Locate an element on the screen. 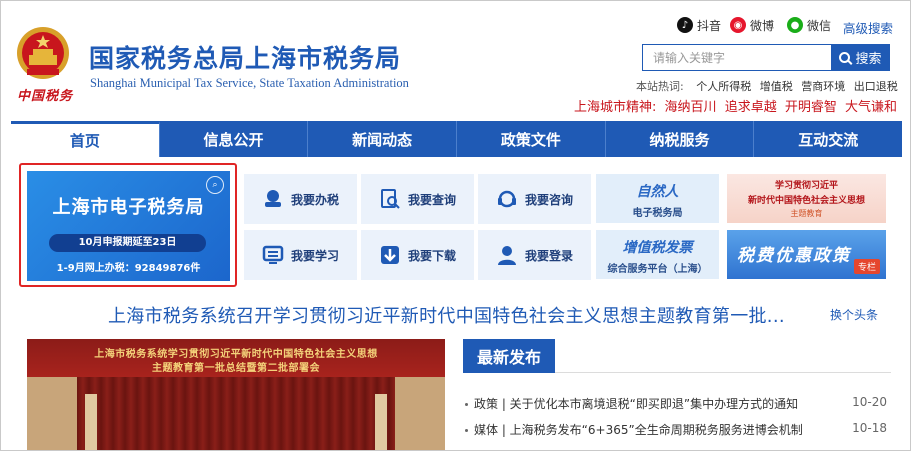  news-title: 政策 | 关于优化本市离境退税“即买即退”集中办理方式的通知 is located at coordinates (636, 404).